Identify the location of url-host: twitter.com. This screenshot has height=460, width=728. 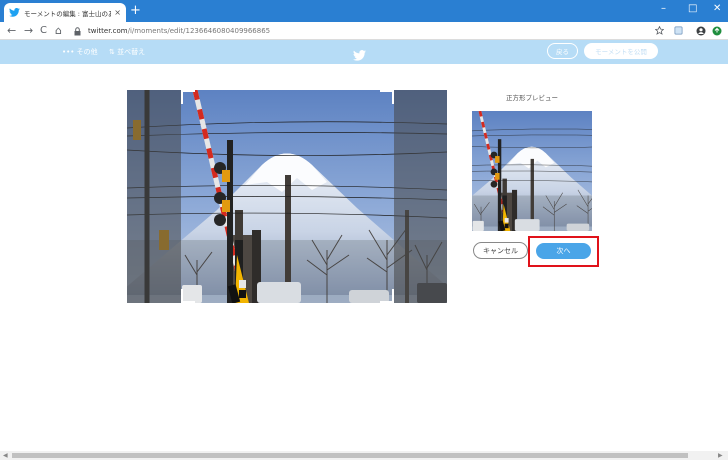
(108, 31).